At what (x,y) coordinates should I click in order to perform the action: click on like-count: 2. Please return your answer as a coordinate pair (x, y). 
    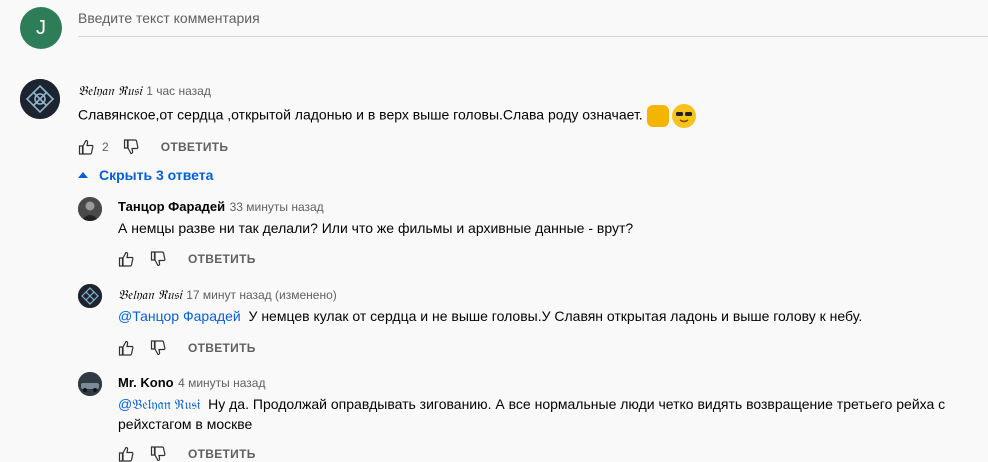
    Looking at the image, I should click on (105, 147).